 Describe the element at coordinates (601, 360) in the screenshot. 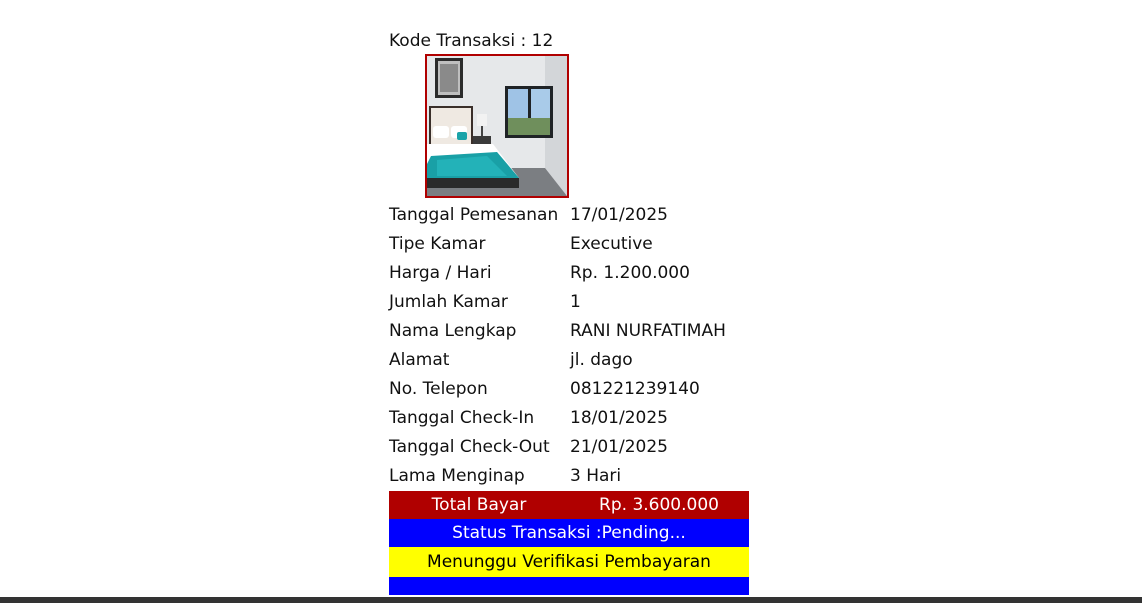

I see `detail-value: jl. dago` at that location.